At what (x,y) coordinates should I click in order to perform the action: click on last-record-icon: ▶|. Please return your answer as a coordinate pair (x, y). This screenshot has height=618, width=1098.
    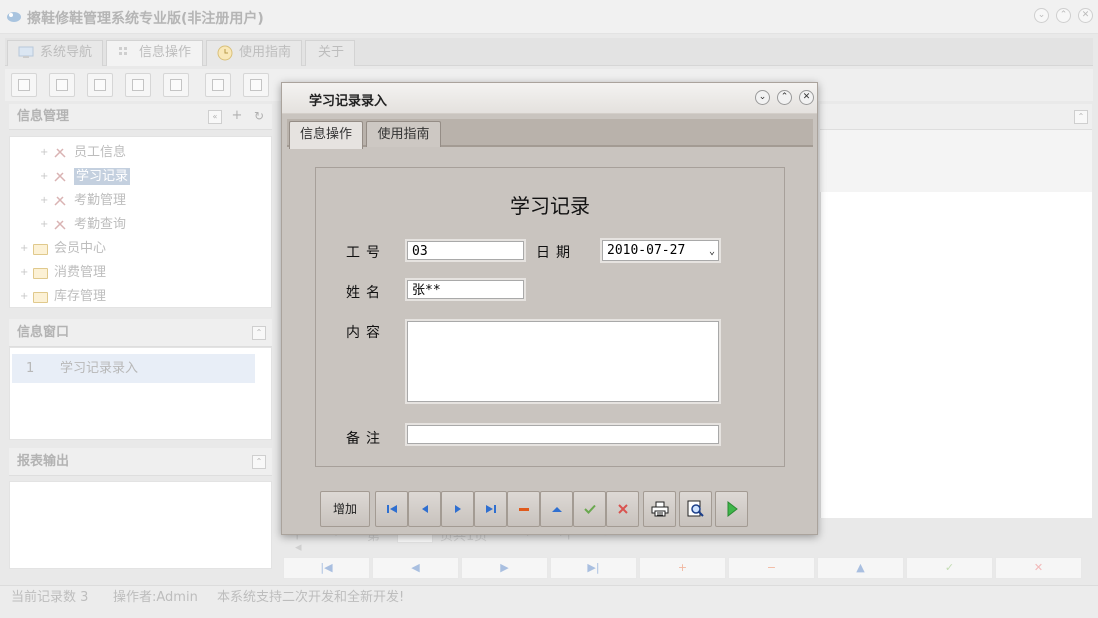
    Looking at the image, I should click on (593, 568).